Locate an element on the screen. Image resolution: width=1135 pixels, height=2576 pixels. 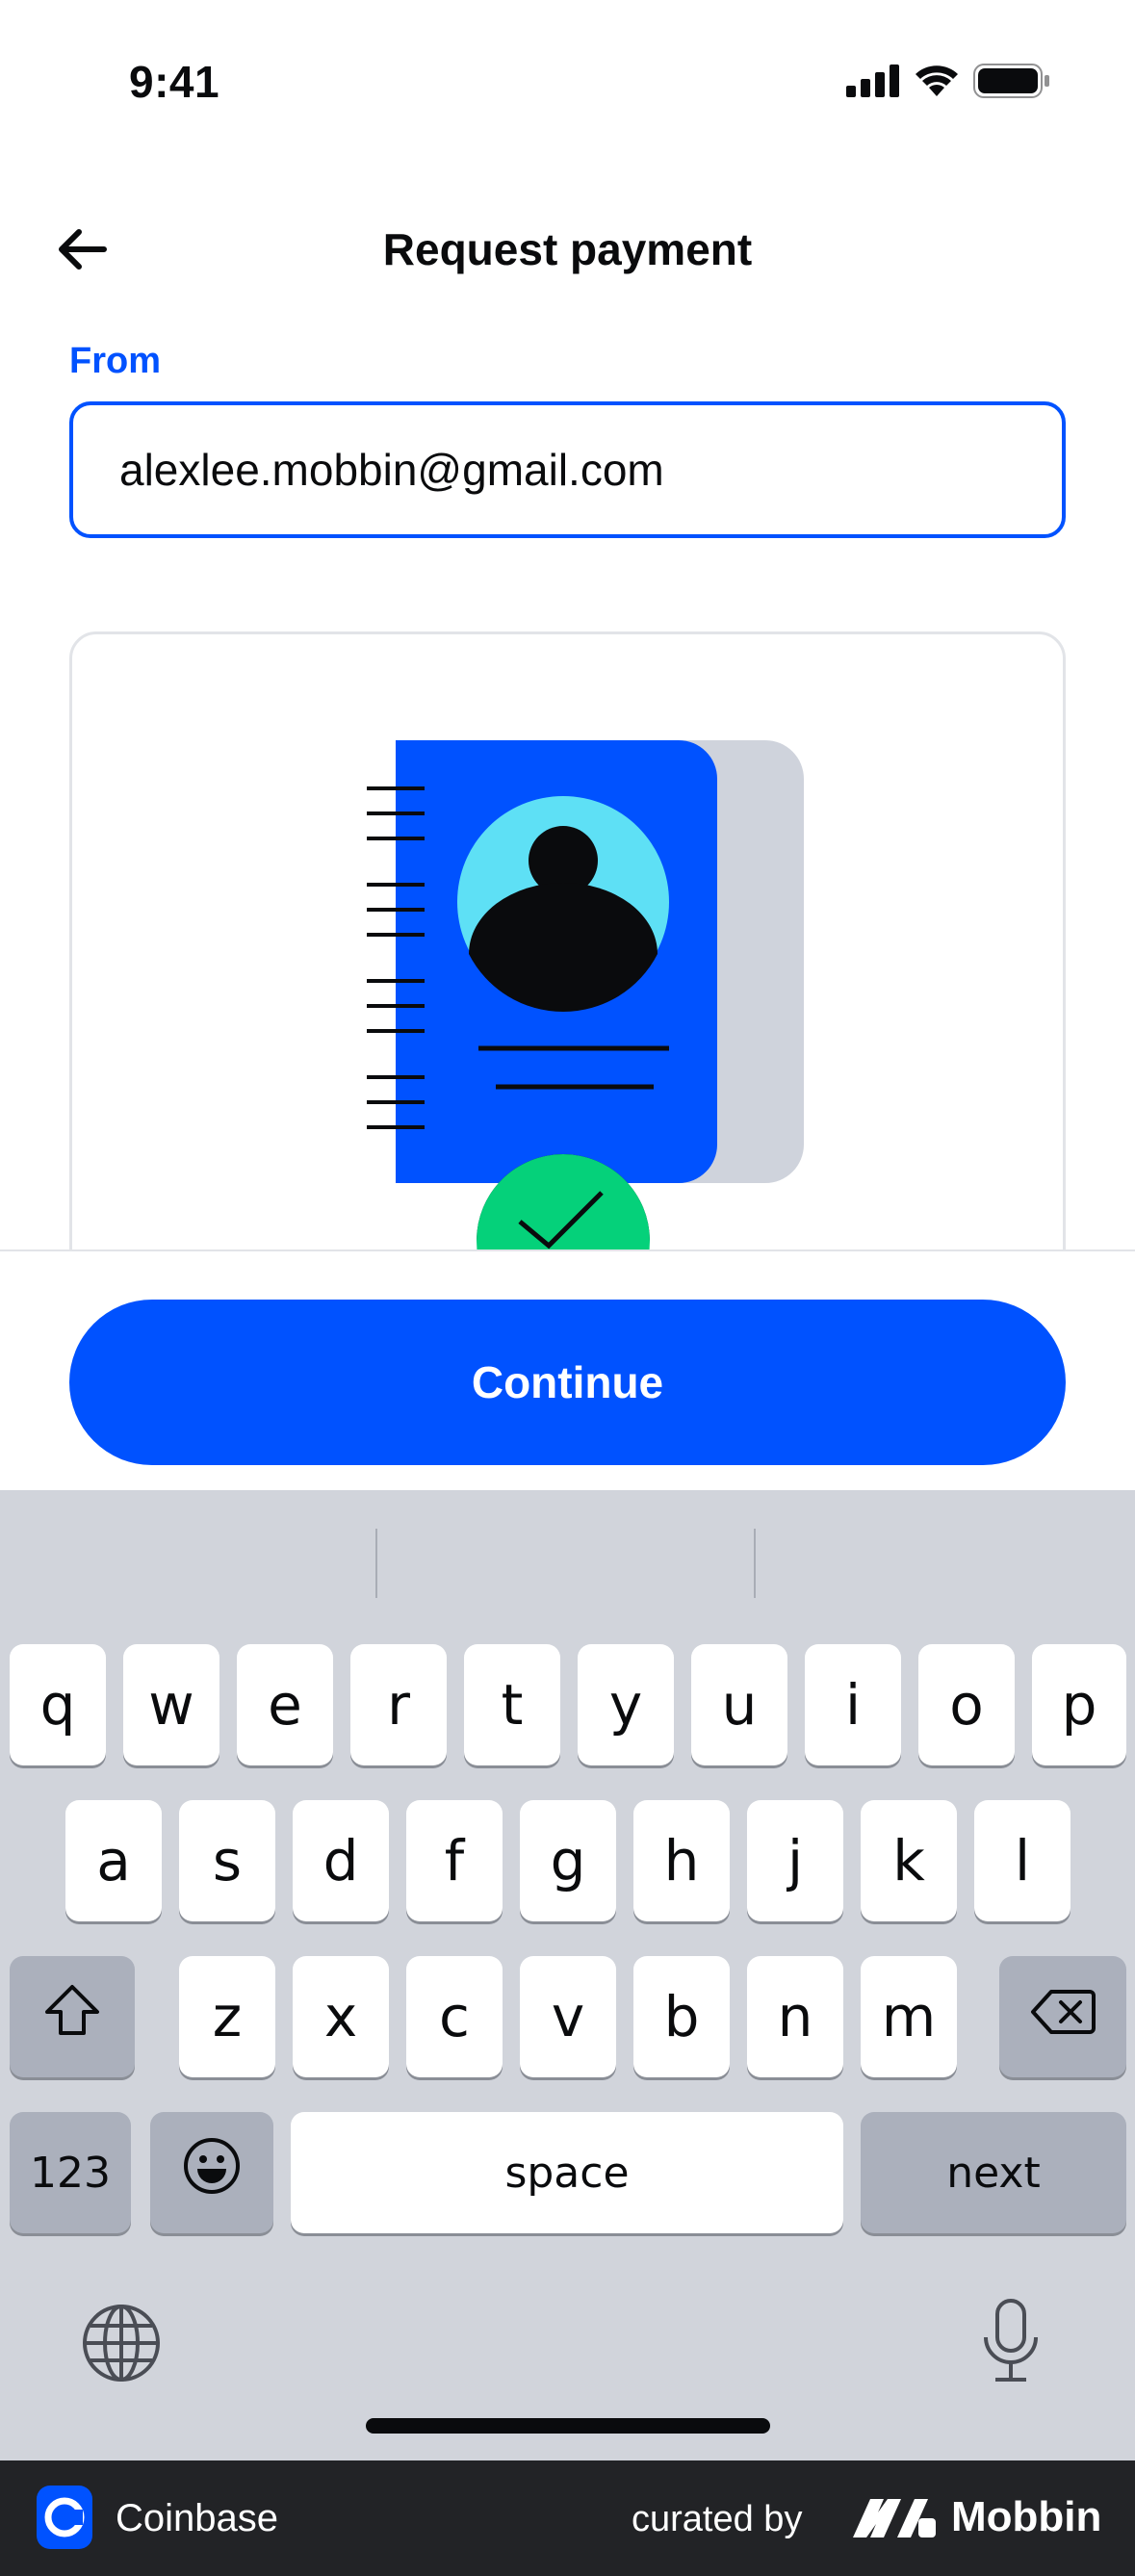
key-u: u is located at coordinates (739, 1705).